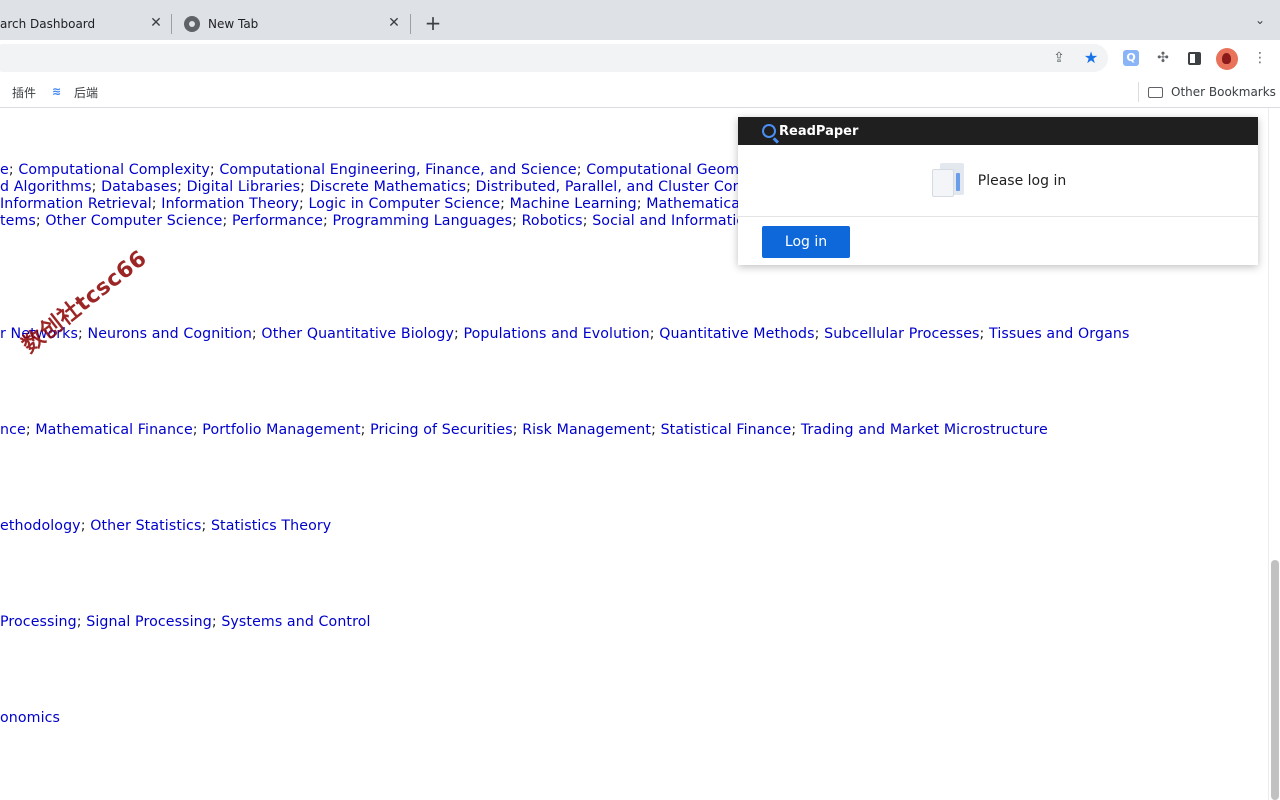  Describe the element at coordinates (586, 430) in the screenshot. I see `category-link: Risk Management` at that location.